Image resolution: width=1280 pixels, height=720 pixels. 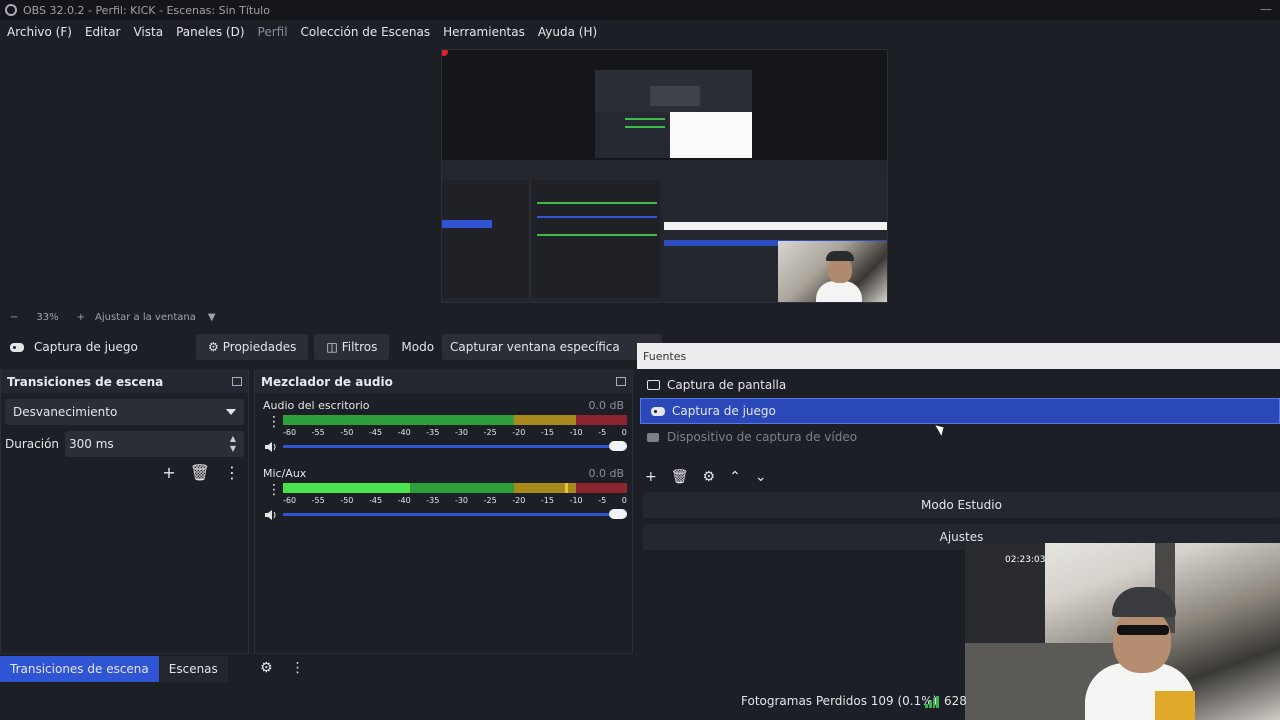 What do you see at coordinates (65, 412) in the screenshot?
I see `transition-selected: Desvanecimiento` at bounding box center [65, 412].